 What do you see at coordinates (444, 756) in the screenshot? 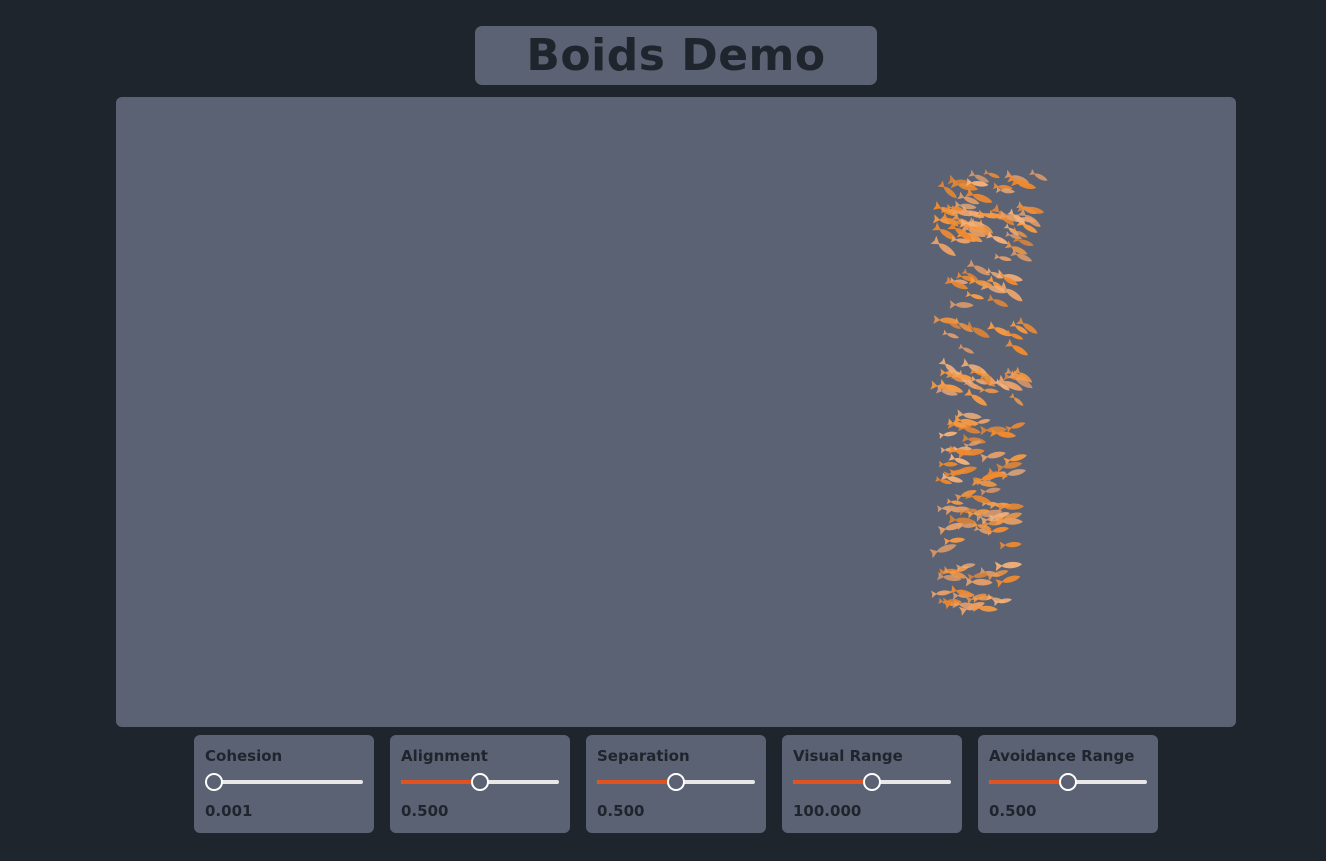
I see `control-label: Alignment` at bounding box center [444, 756].